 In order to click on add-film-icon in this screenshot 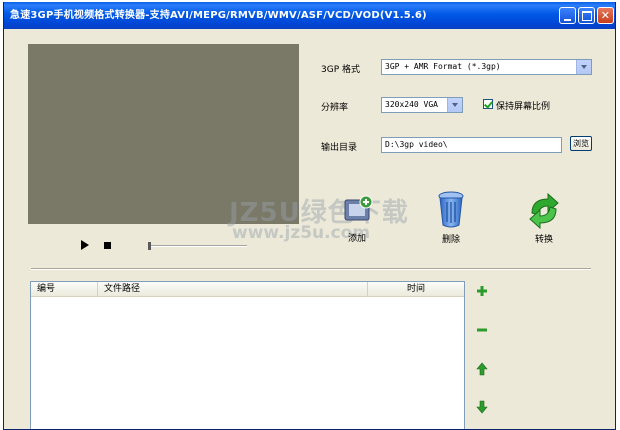, I will do `click(358, 208)`.